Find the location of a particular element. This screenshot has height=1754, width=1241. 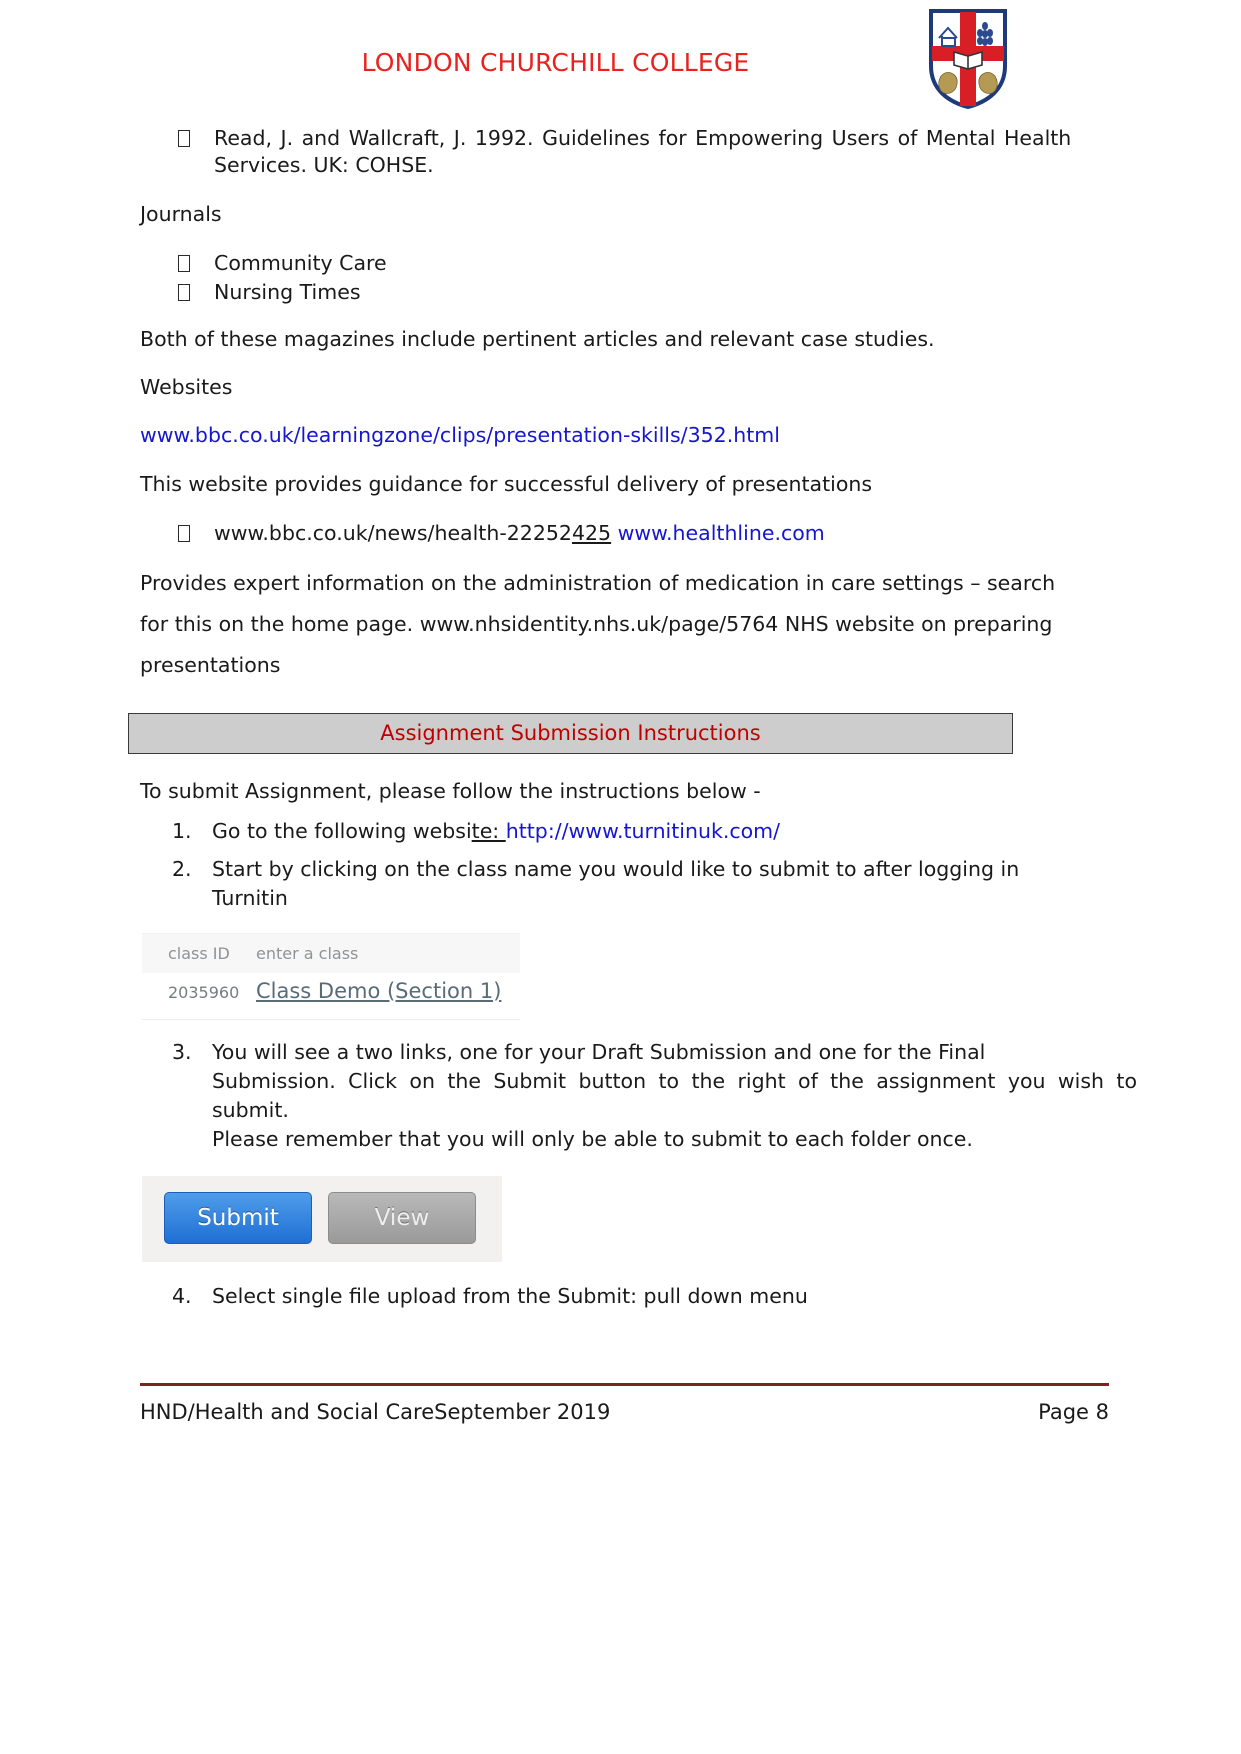

turnitin-url-link: http://www.turnitinuk.com/ is located at coordinates (643, 831).